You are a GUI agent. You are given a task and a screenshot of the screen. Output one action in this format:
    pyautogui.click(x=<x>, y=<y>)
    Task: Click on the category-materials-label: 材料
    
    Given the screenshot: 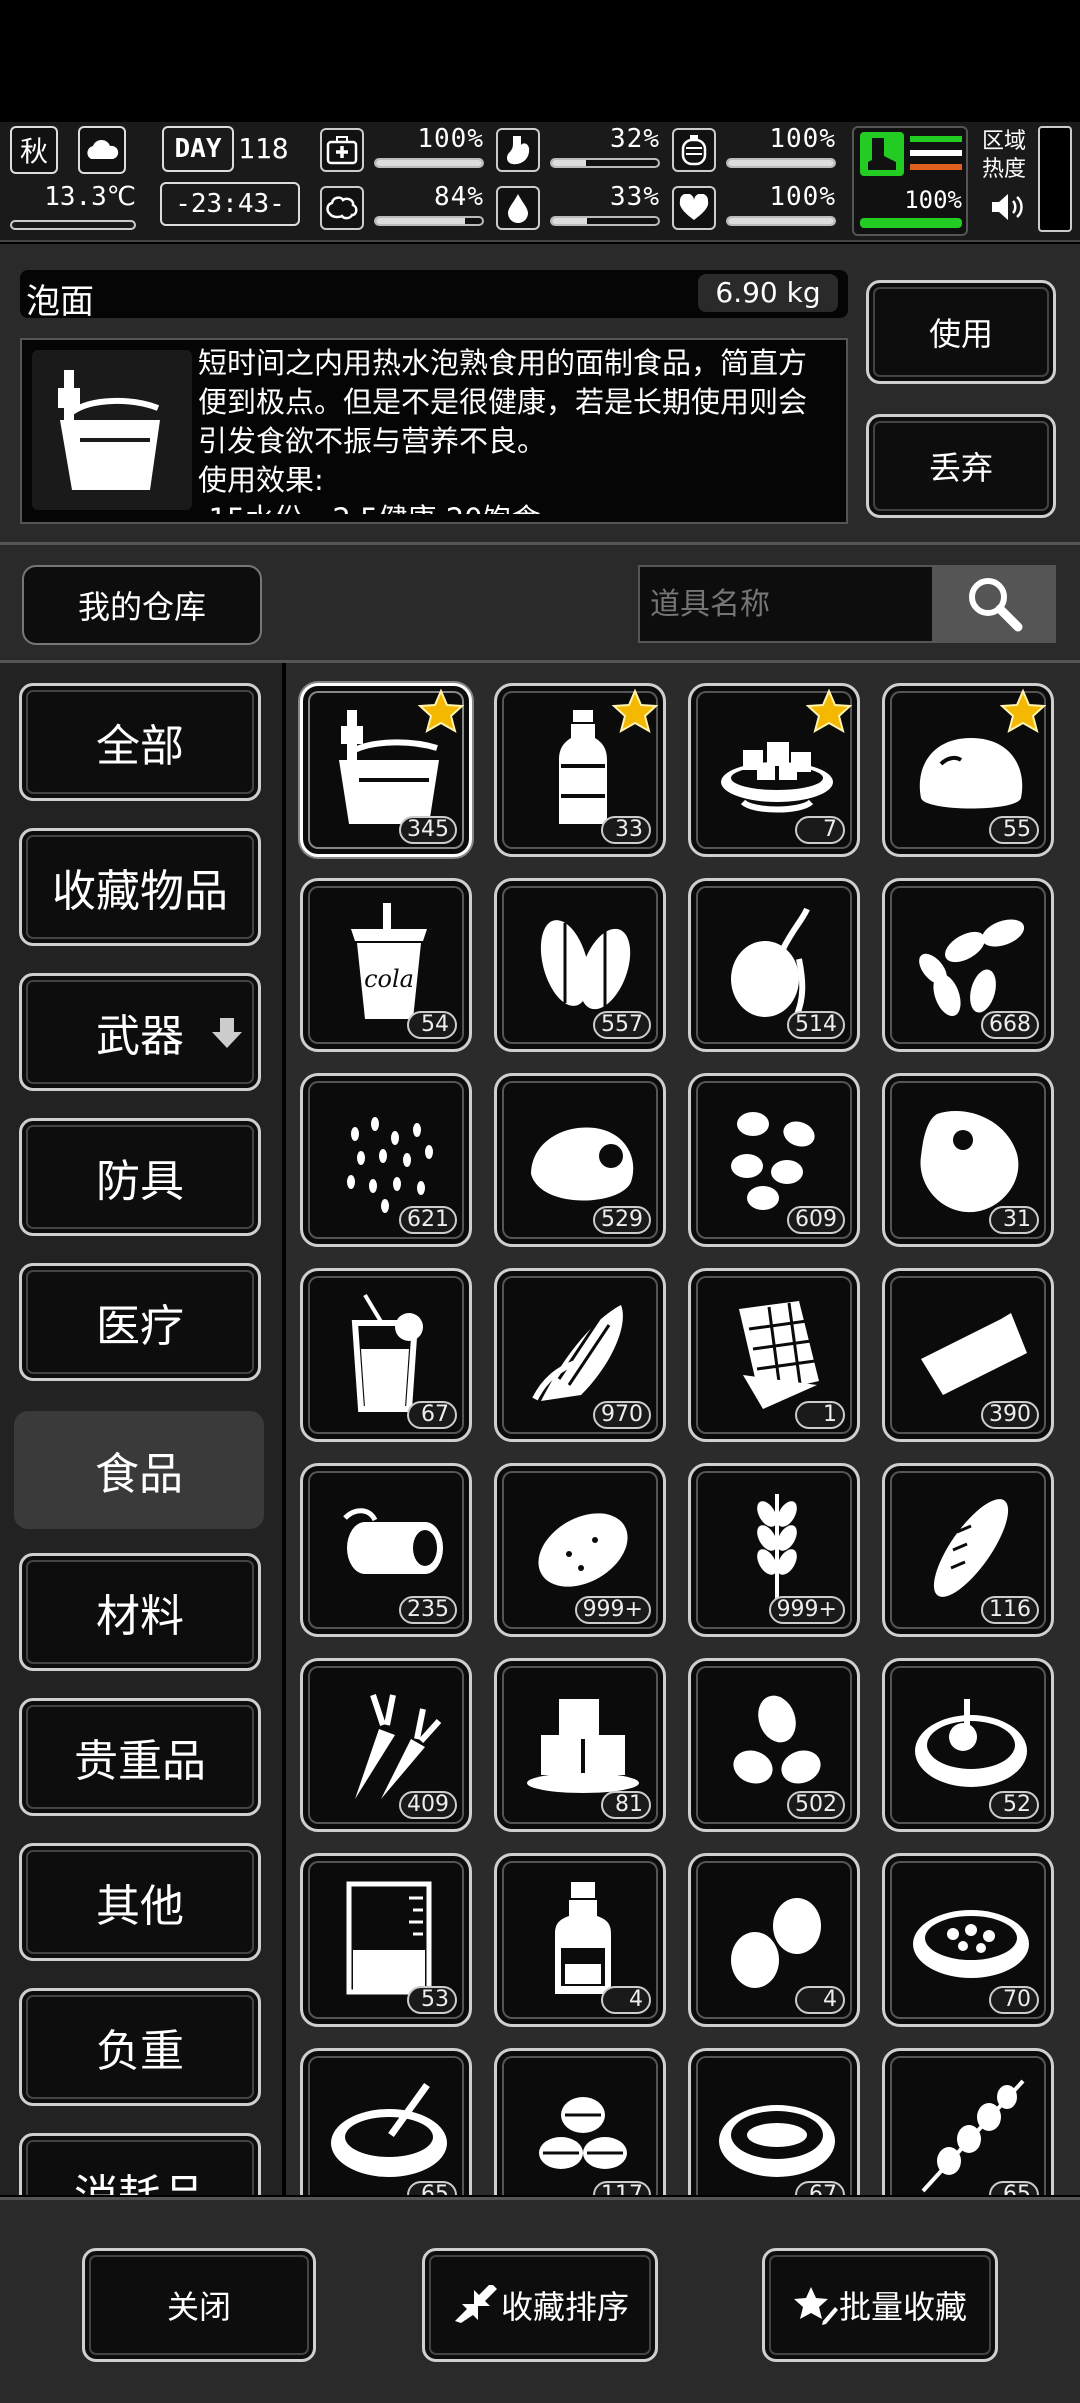 What is the action you would take?
    pyautogui.click(x=140, y=1616)
    